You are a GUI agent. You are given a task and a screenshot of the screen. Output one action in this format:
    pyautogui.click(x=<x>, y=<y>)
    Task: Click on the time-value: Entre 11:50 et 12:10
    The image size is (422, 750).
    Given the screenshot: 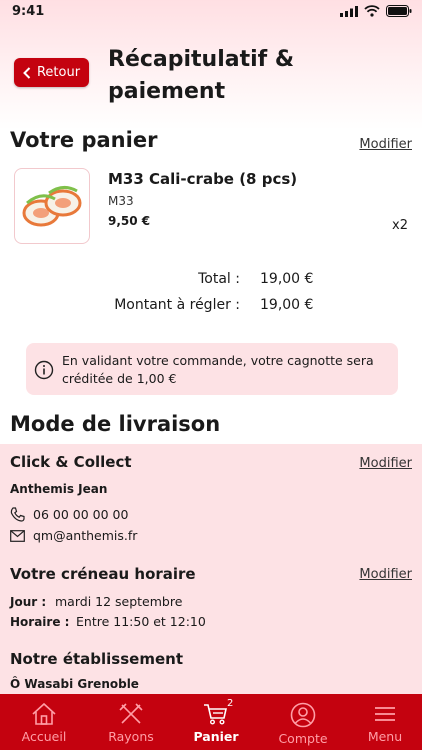 What is the action you would take?
    pyautogui.click(x=141, y=621)
    